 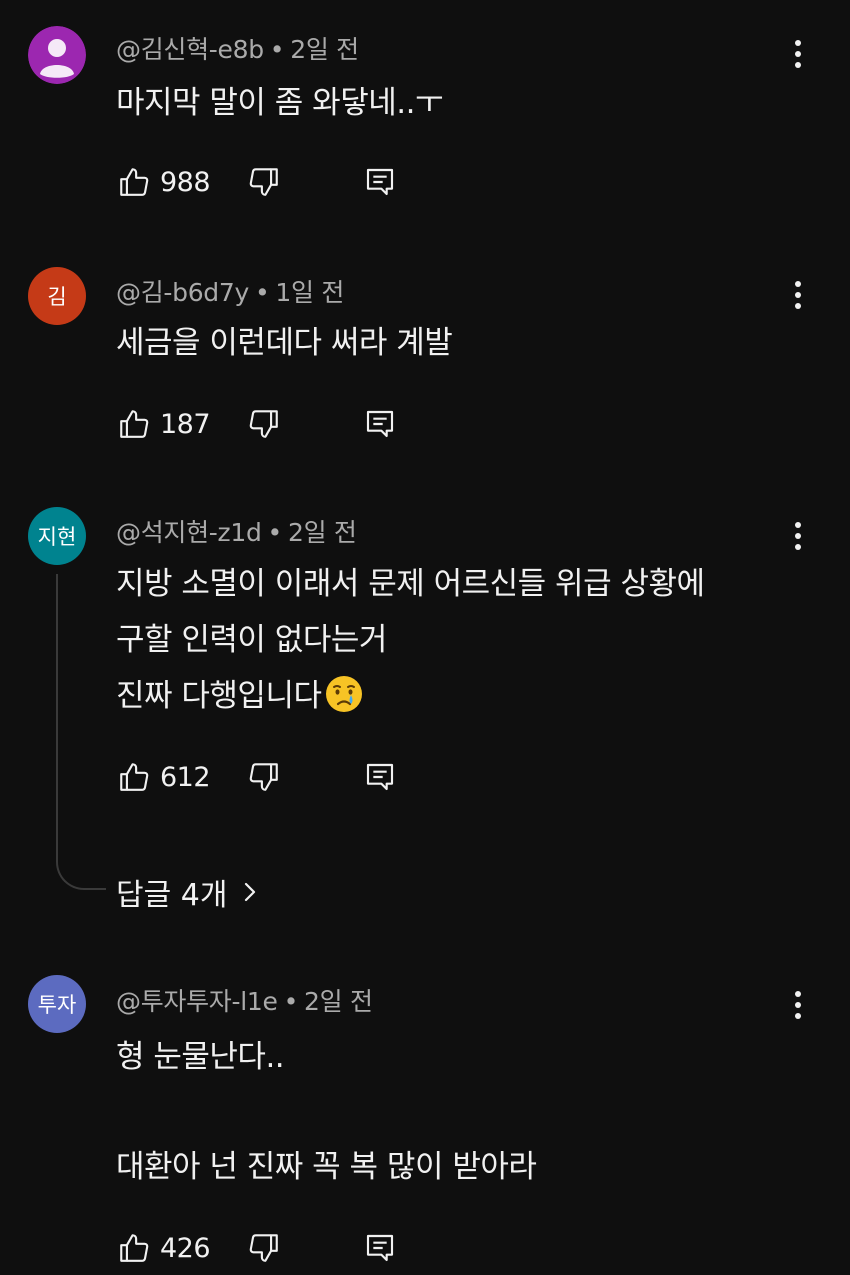 I want to click on comment-actions: 988, so click(x=257, y=182).